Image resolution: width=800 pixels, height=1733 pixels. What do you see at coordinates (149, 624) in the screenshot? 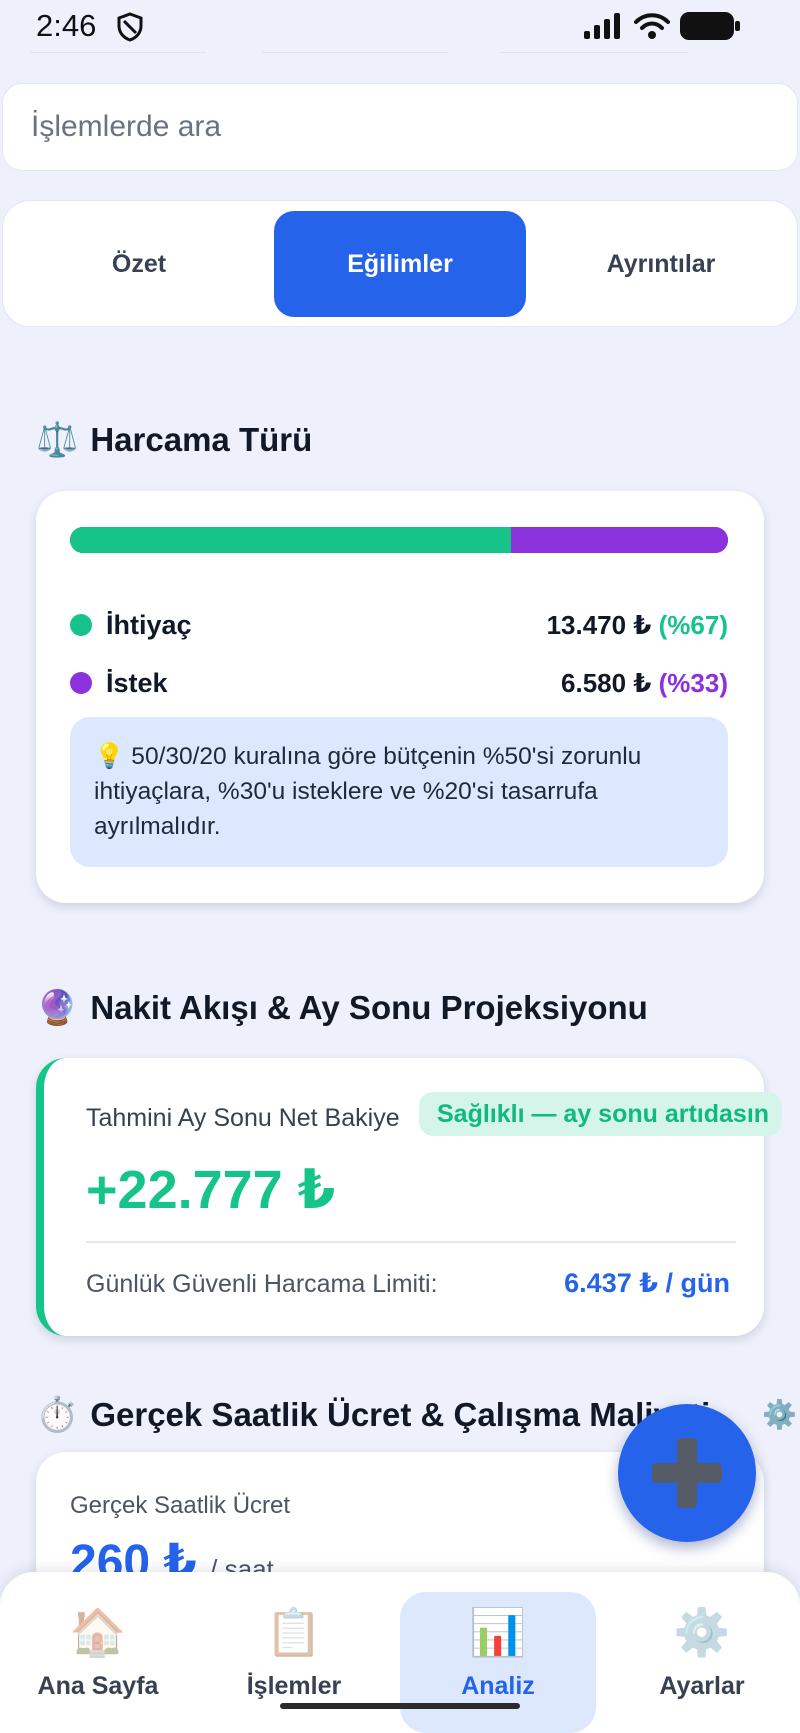
I see `need-label: İhtiyaç` at bounding box center [149, 624].